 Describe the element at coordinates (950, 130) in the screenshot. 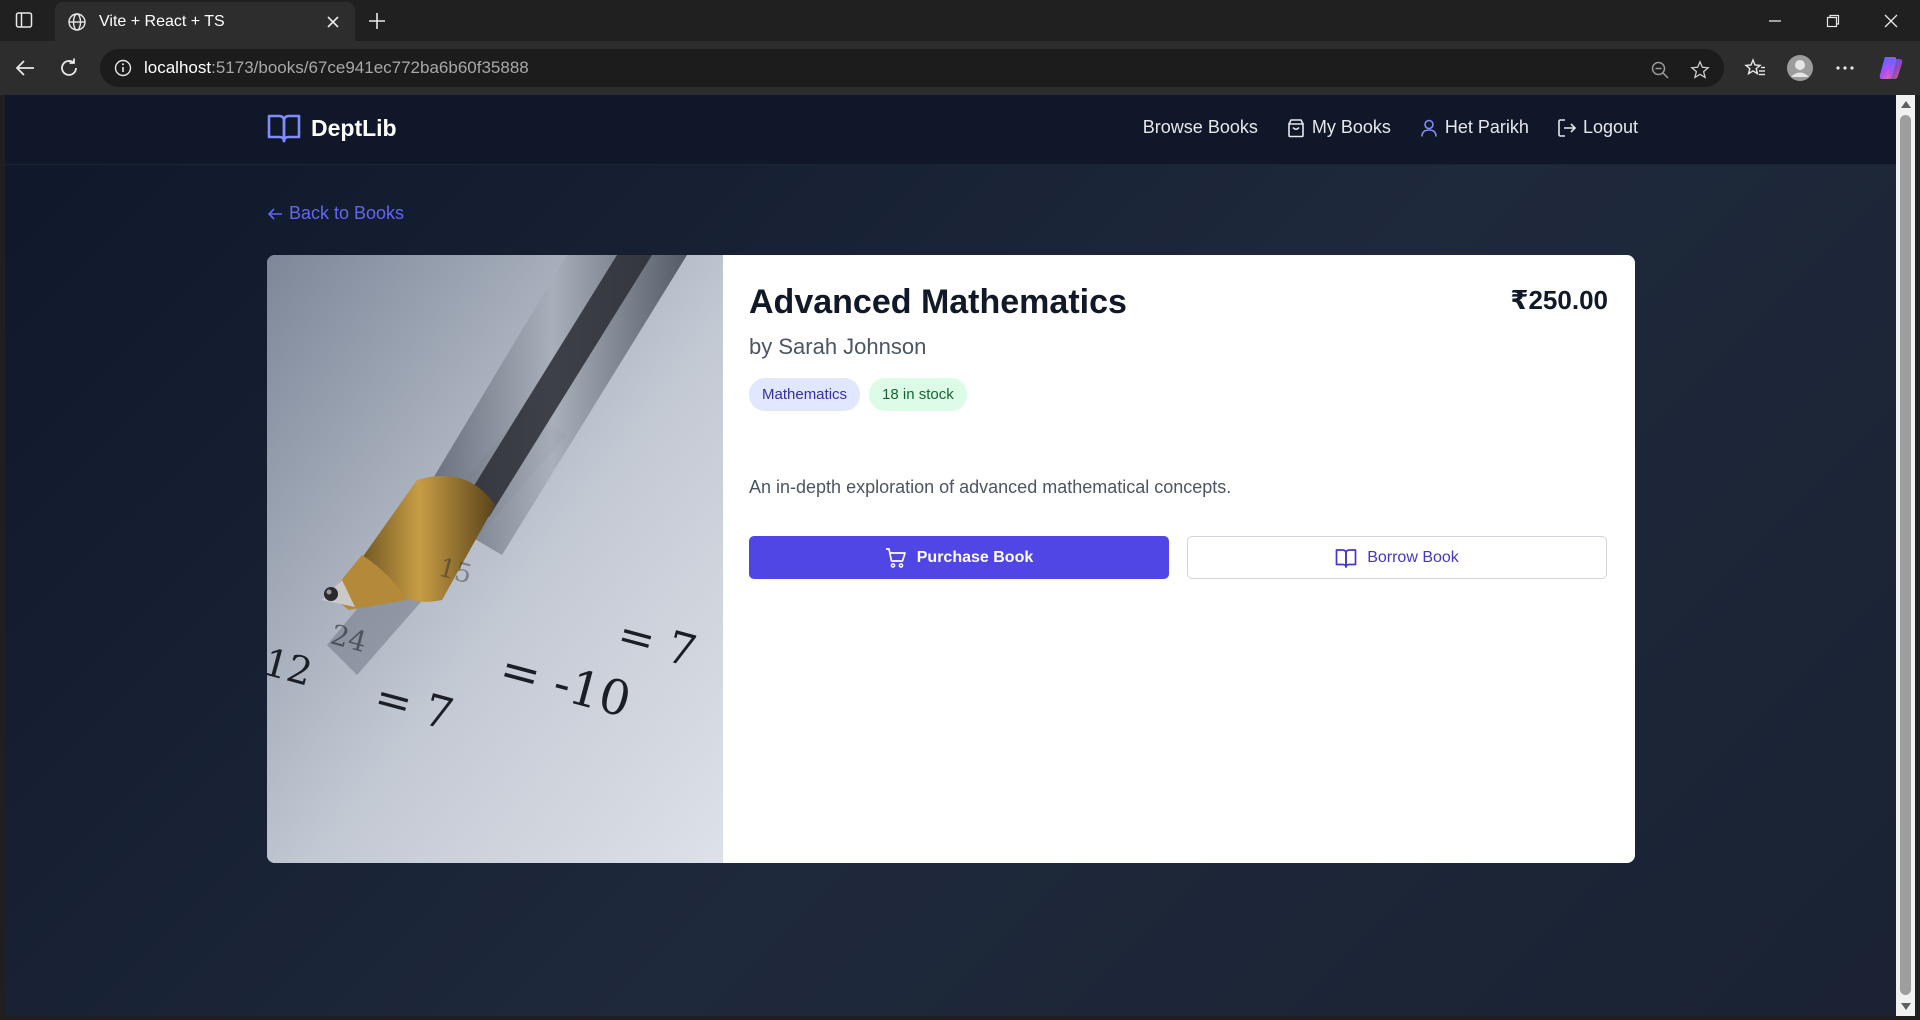

I see `app-header: DeptLib Browse Books My Books Het Parikh` at that location.